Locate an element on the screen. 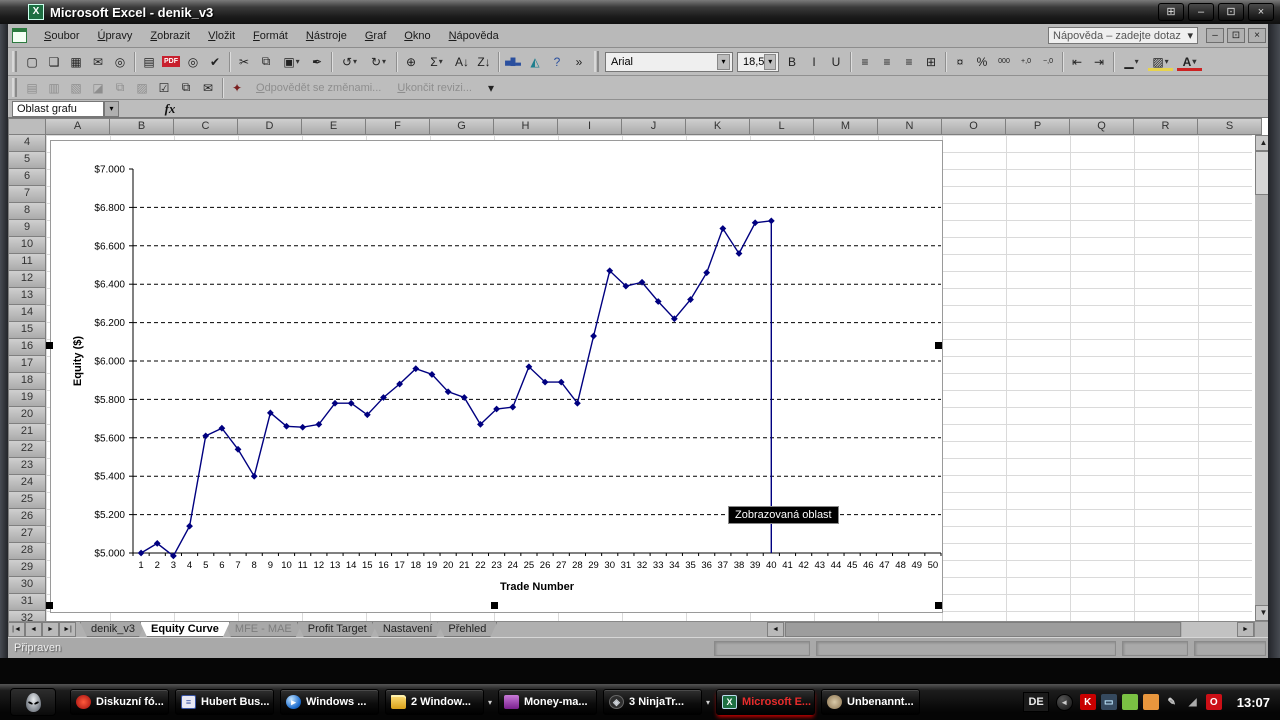  sheet-tab-mfe-mae: MFE - MAE is located at coordinates (263, 629).